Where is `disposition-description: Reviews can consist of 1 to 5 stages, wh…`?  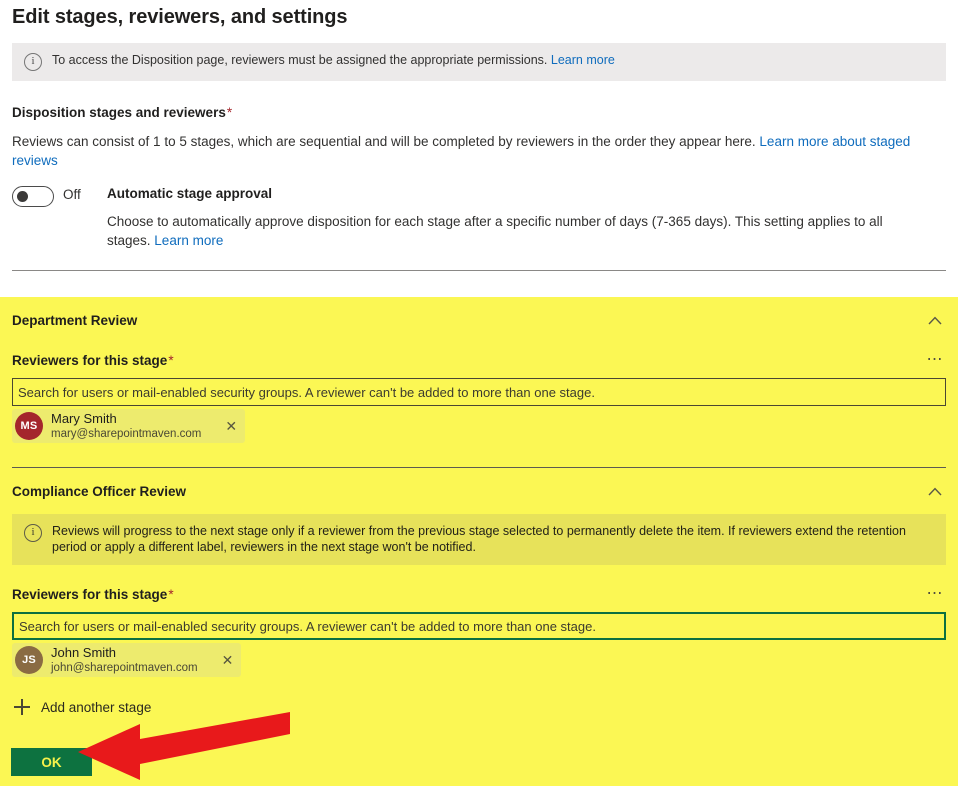 disposition-description: Reviews can consist of 1 to 5 stages, wh… is located at coordinates (478, 151).